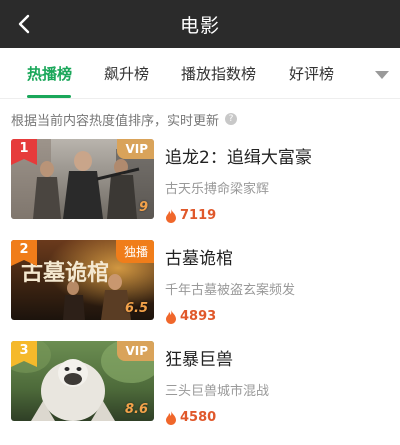 The width and height of the screenshot is (400, 445). I want to click on poster-thumbnail: 3 VIP 8.6, so click(82, 381).